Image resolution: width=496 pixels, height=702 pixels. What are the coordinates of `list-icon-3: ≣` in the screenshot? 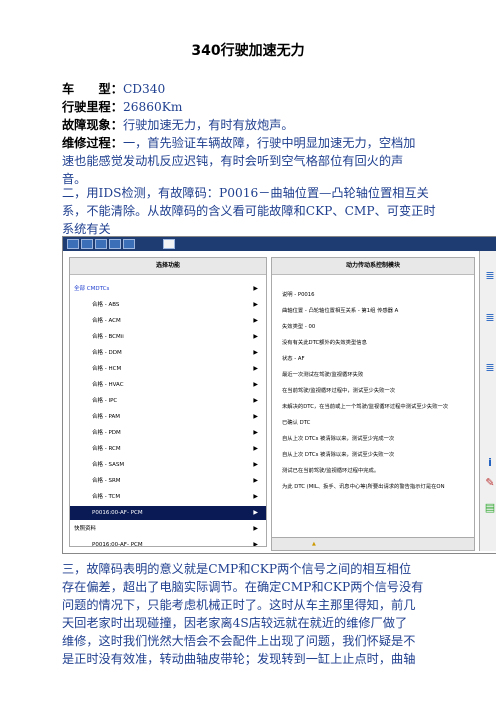 It's located at (489, 368).